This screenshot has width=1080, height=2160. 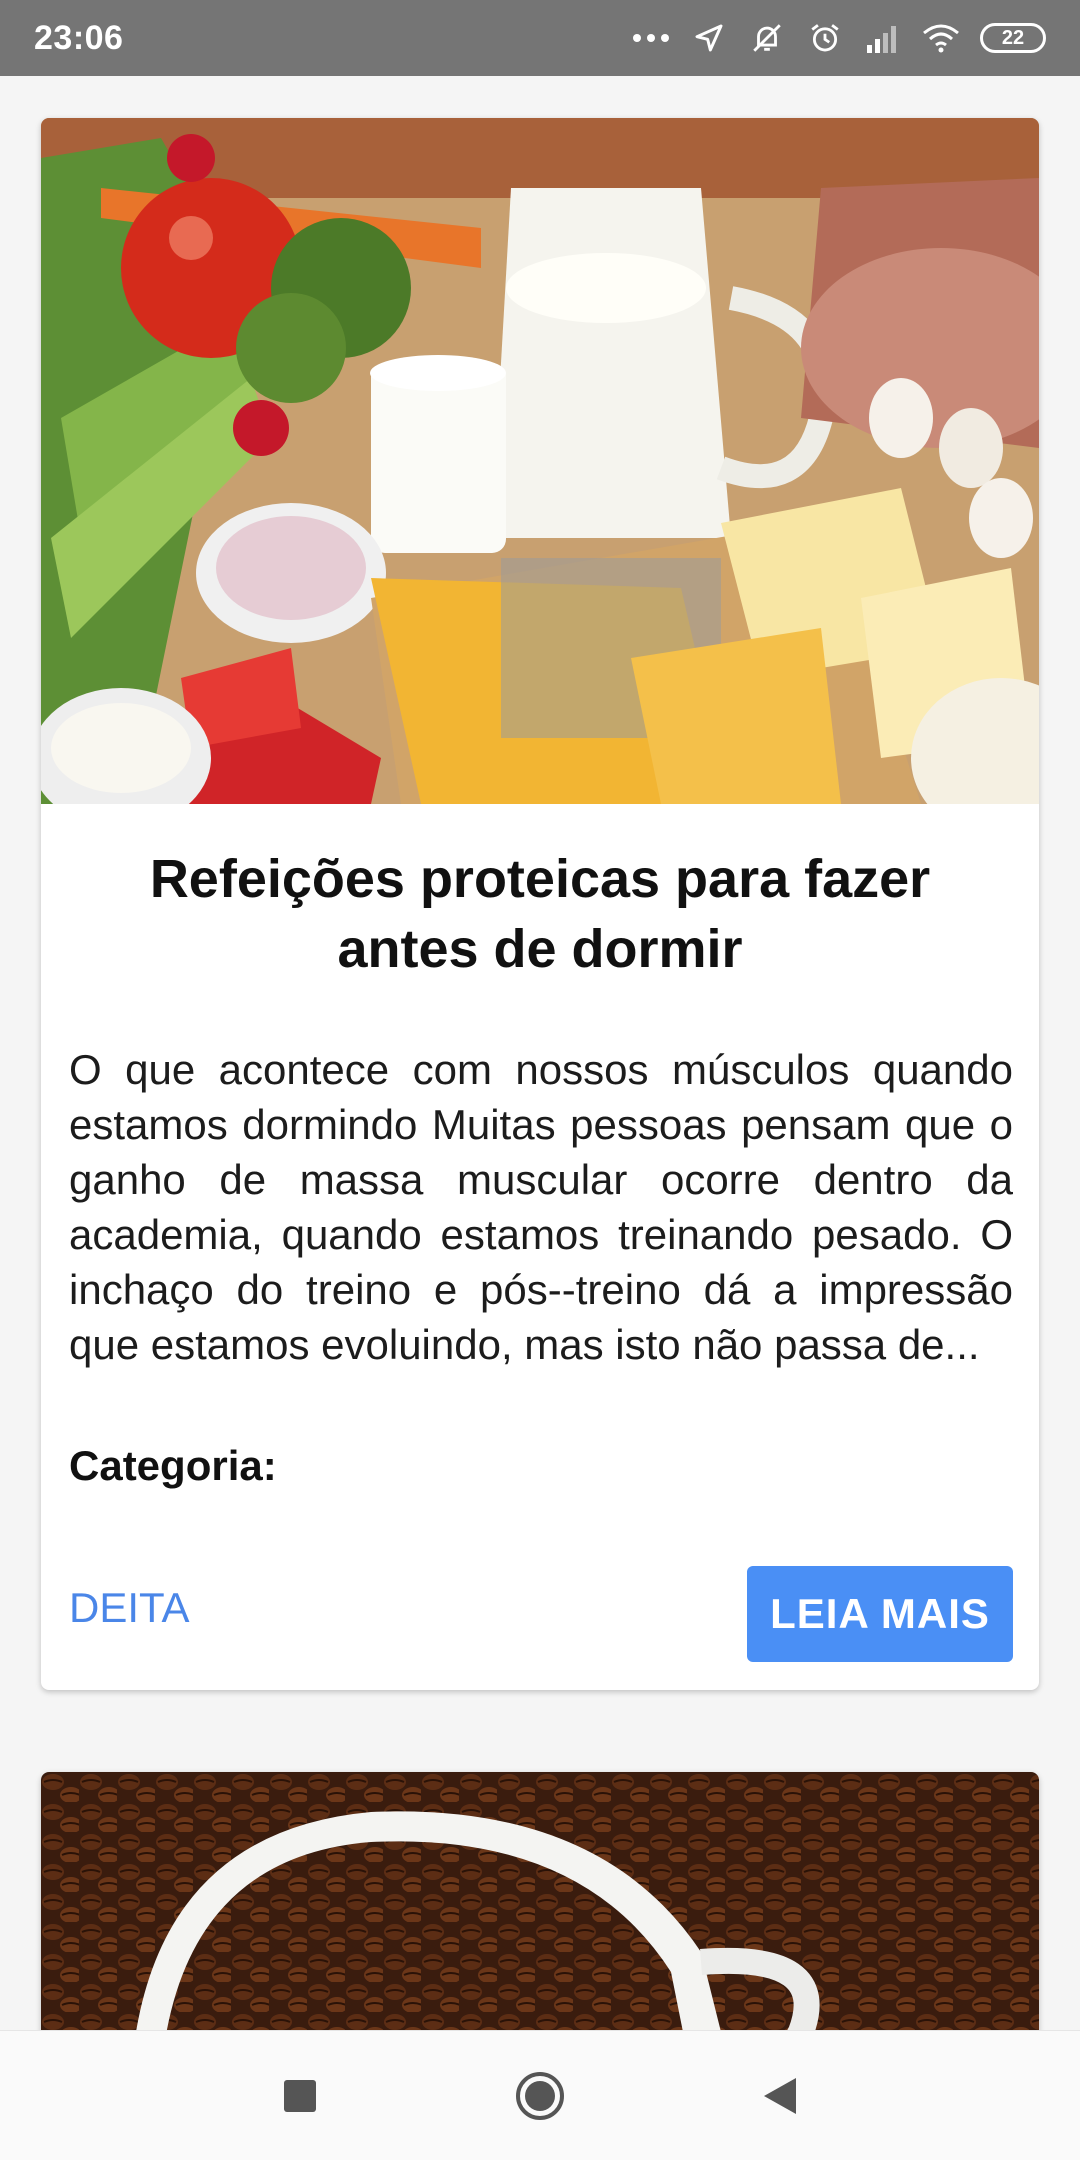 I want to click on status-bar: 23:06 22, so click(x=540, y=38).